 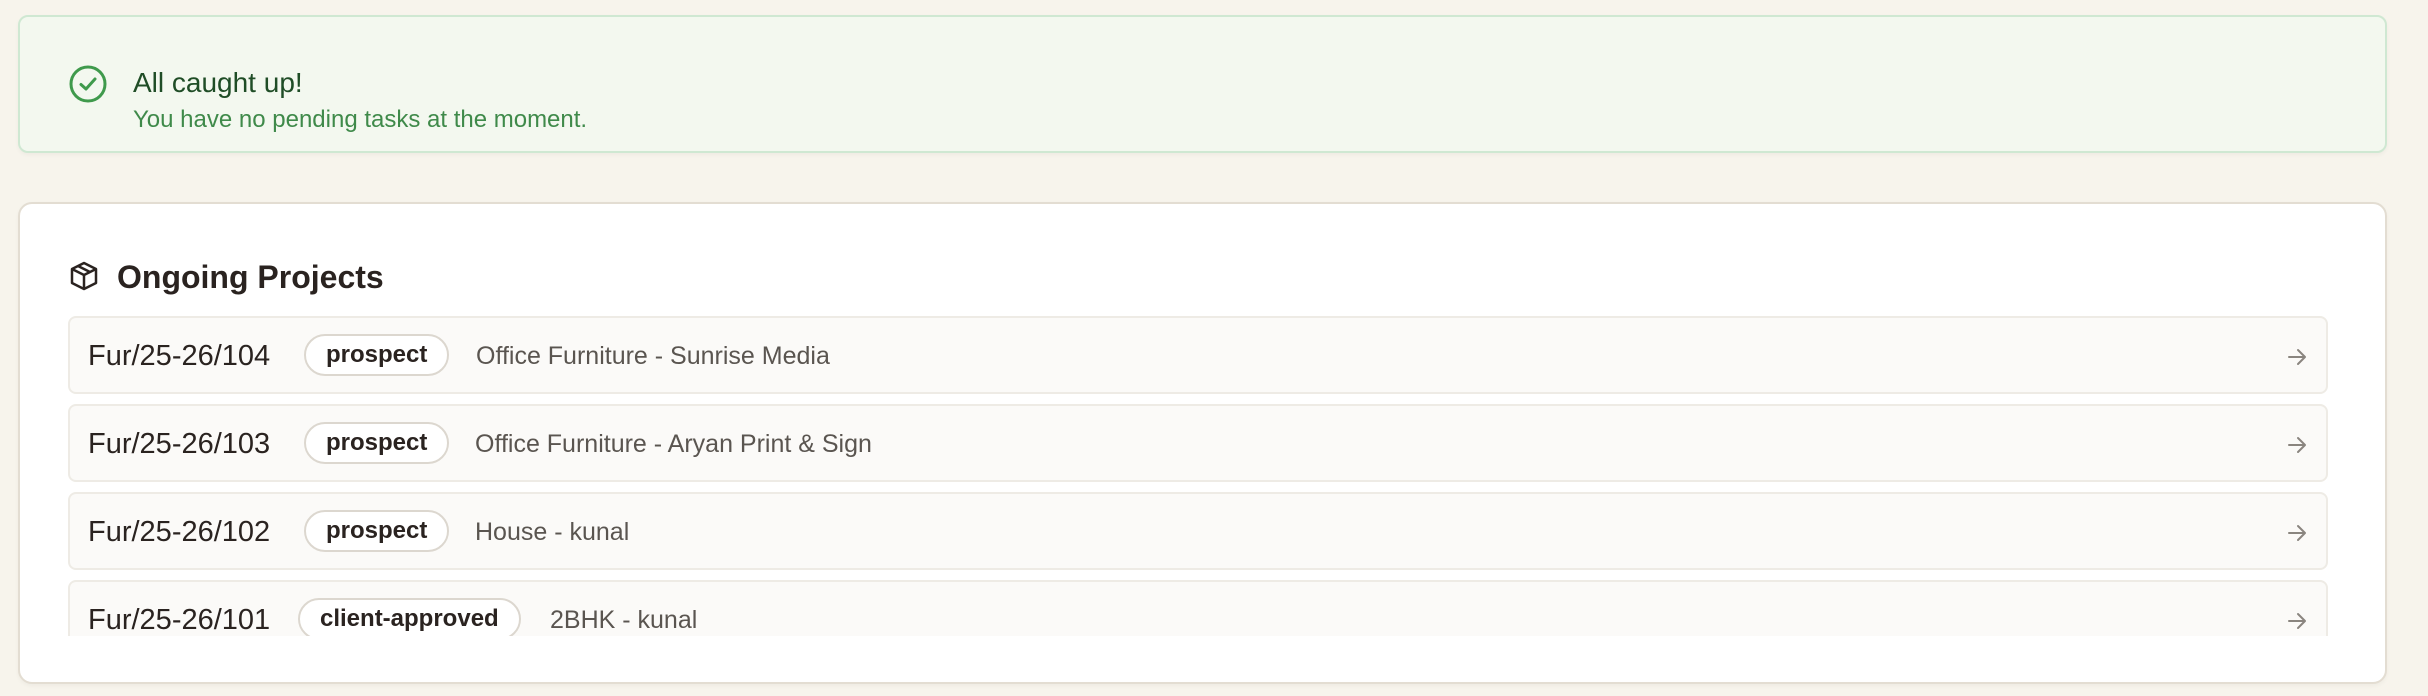 I want to click on project-name: Office Furniture - Sunrise Media, so click(x=653, y=356).